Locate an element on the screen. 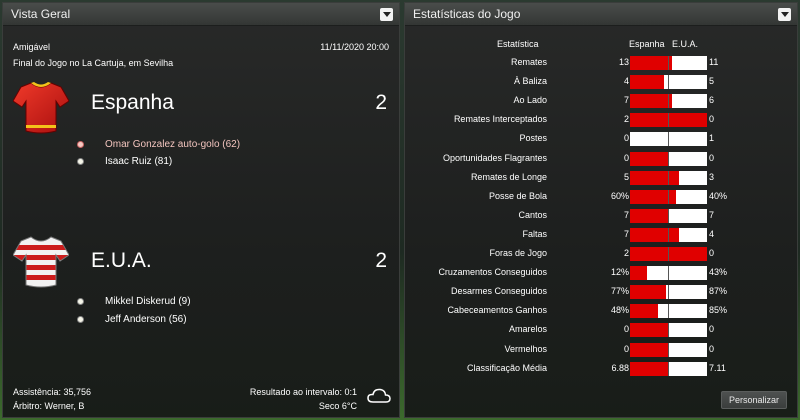  away-scorer-1: Mikkel Diskerud (9) is located at coordinates (148, 301).